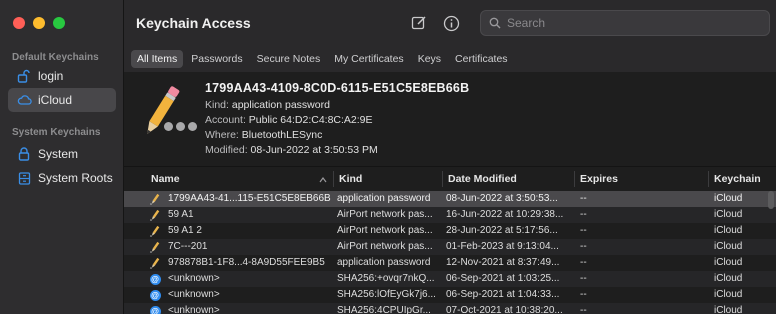  What do you see at coordinates (737, 179) in the screenshot?
I see `column-keychain: Keychain` at bounding box center [737, 179].